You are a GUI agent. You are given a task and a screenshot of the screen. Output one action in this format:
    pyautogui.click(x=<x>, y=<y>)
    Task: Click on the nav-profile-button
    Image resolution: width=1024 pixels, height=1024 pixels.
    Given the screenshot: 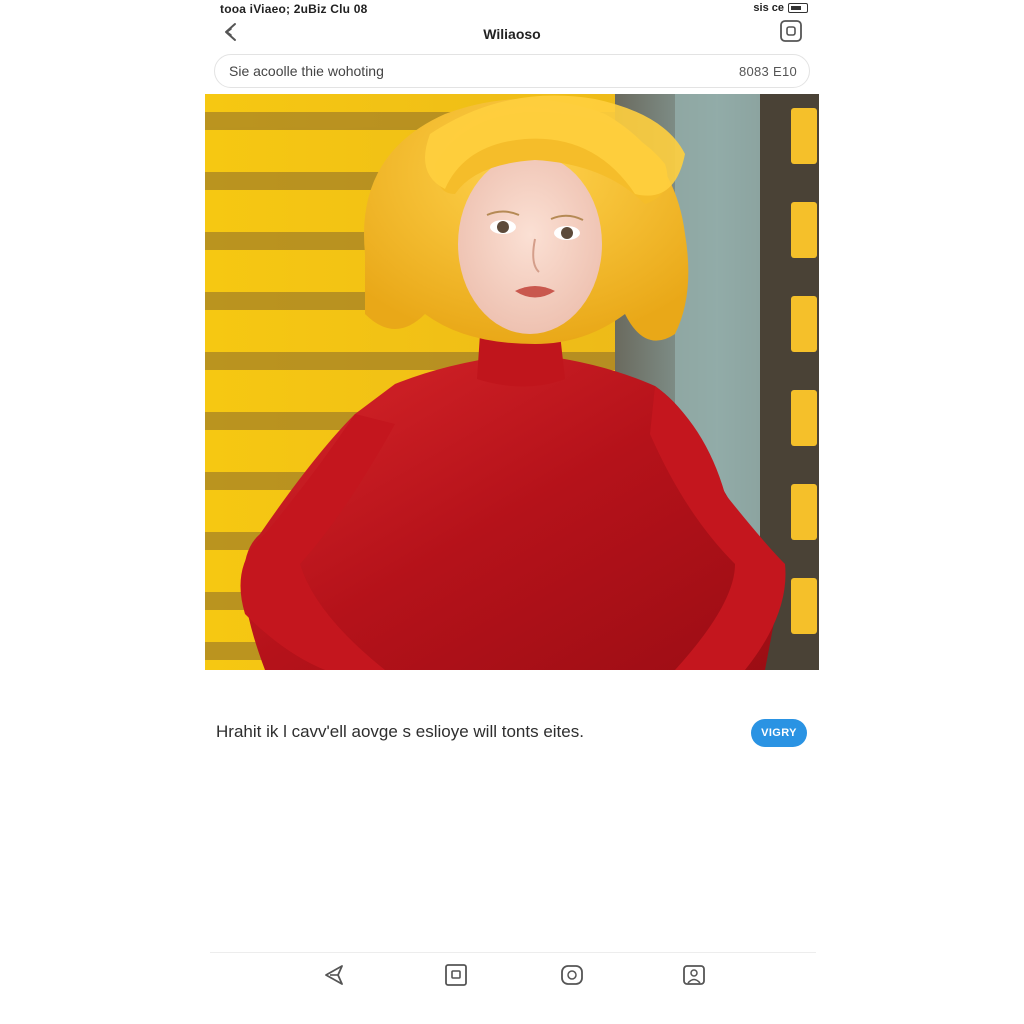 What is the action you would take?
    pyautogui.click(x=694, y=975)
    